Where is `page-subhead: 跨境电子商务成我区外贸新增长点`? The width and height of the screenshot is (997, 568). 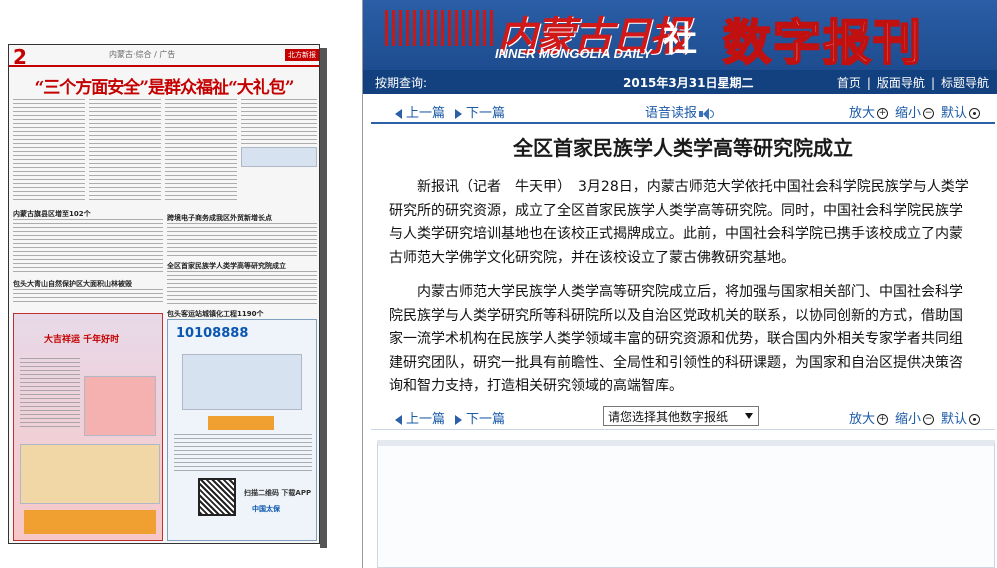
page-subhead: 跨境电子商务成我区外贸新增长点 is located at coordinates (219, 218).